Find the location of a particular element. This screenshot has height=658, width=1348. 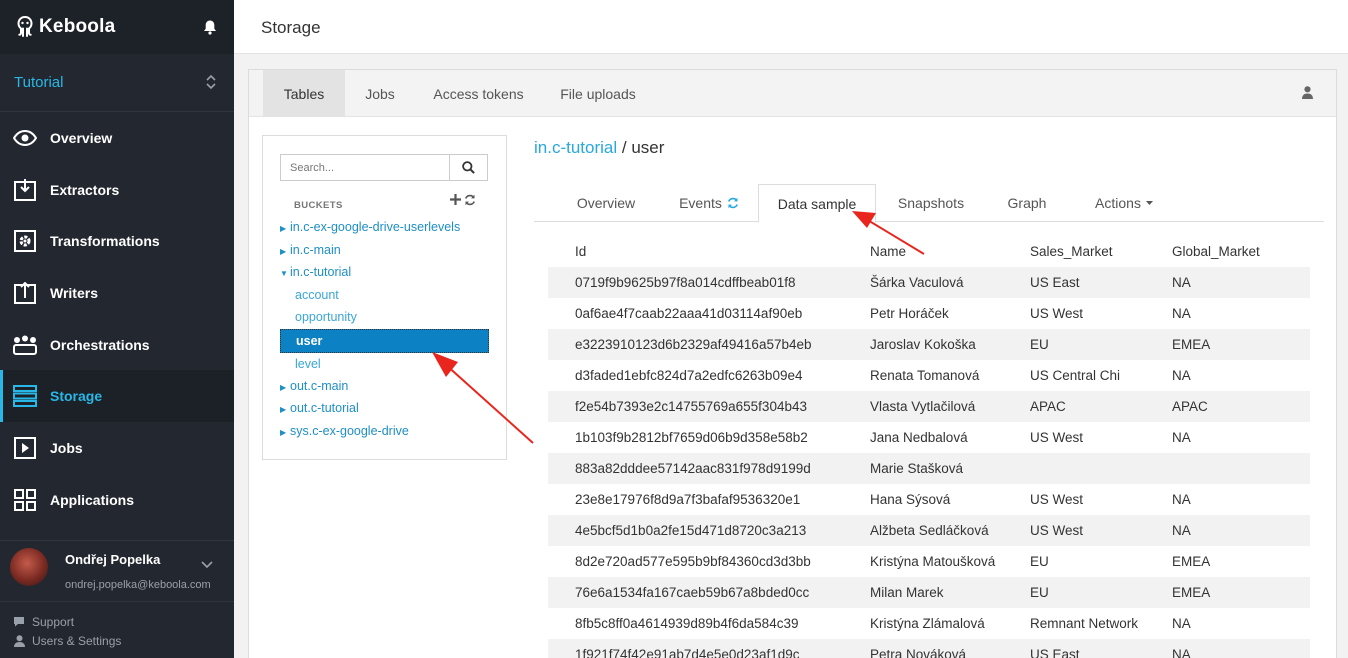

table-cell: 8fb5c8ff0a4614939d89b4f6da584c39 is located at coordinates (687, 623).